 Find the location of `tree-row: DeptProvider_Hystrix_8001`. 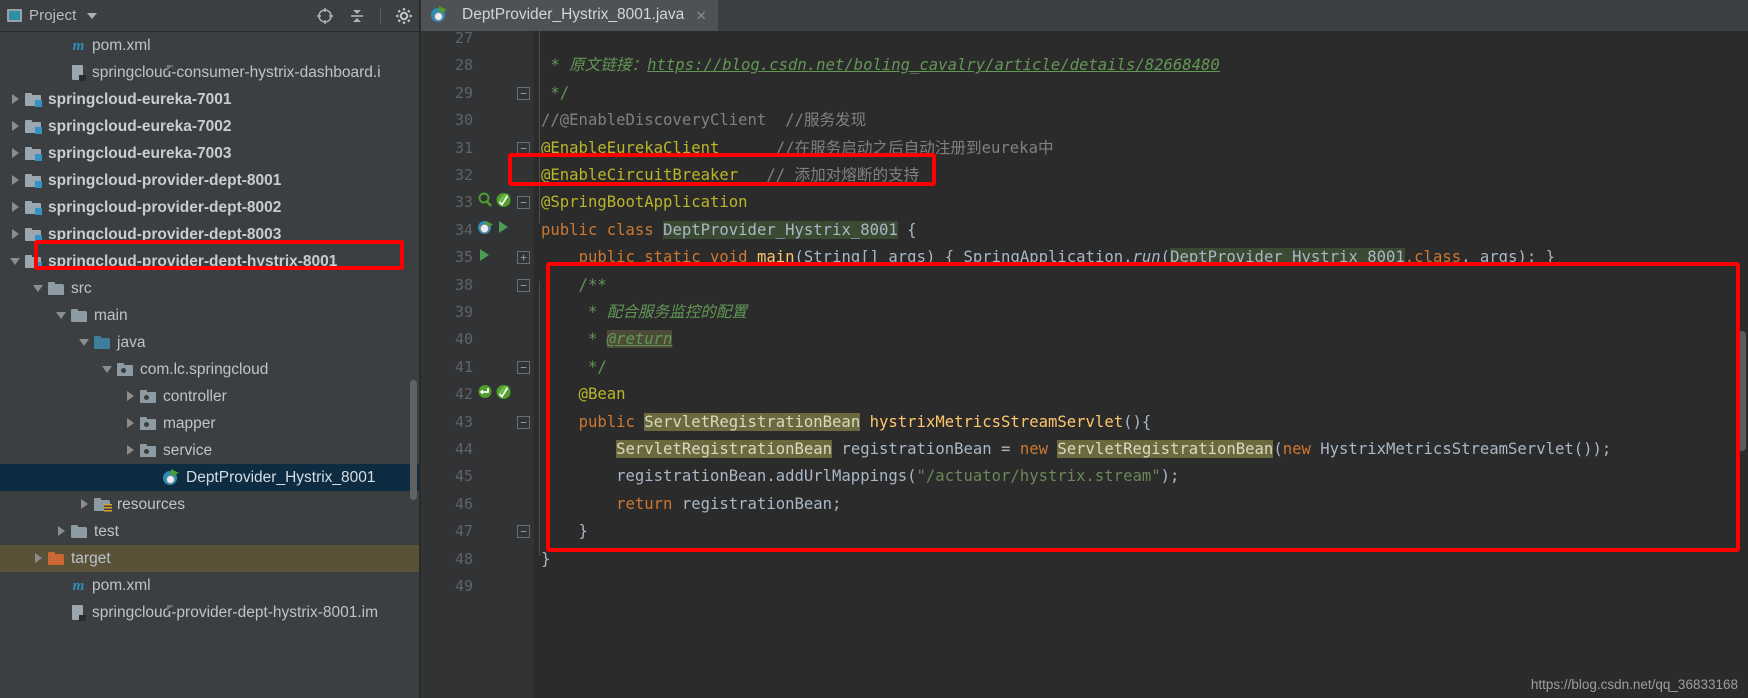

tree-row: DeptProvider_Hystrix_8001 is located at coordinates (209, 477).